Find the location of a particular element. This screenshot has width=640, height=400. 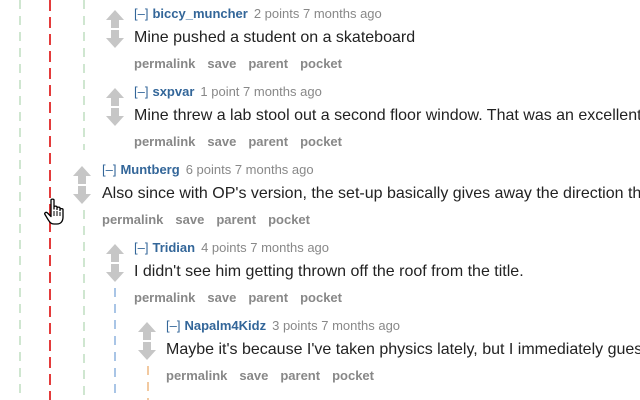

author-link: biccy_muncher is located at coordinates (199, 13).